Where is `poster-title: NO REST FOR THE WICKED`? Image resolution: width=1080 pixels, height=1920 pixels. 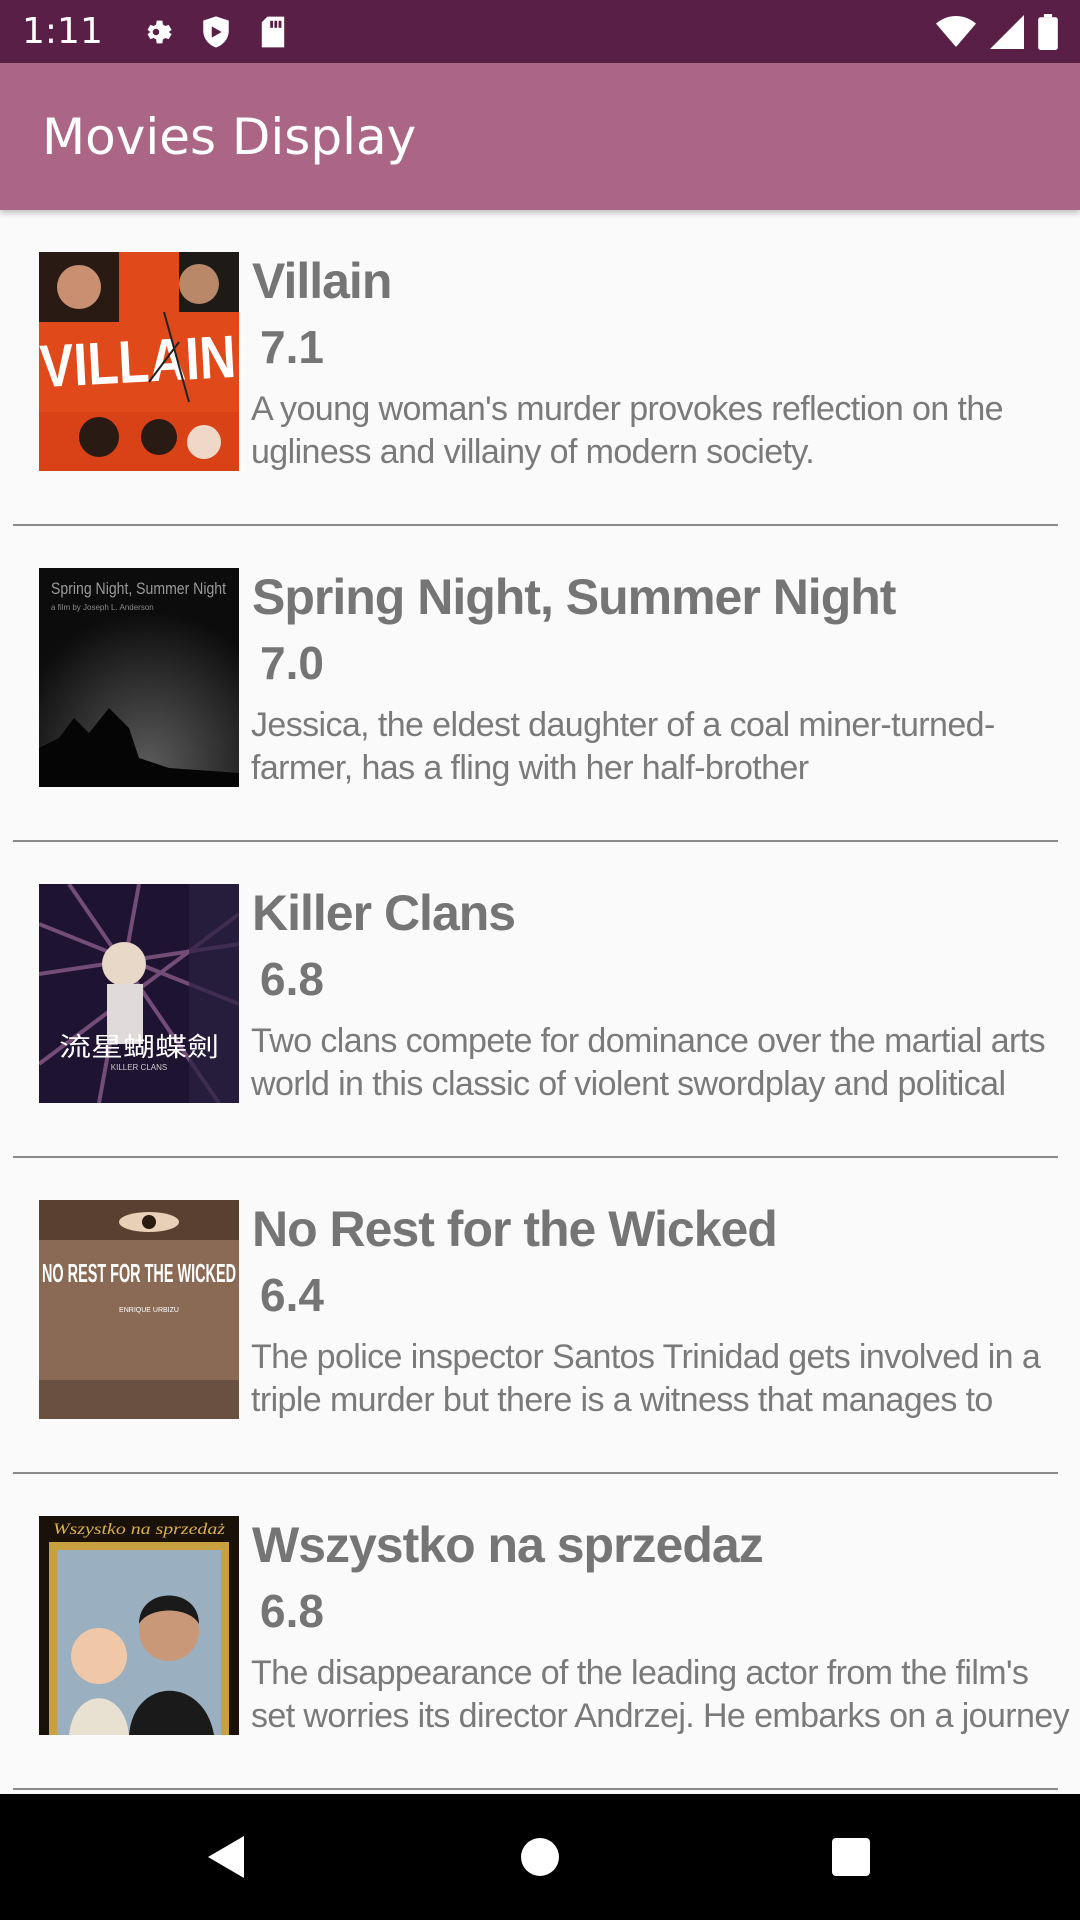 poster-title: NO REST FOR THE WICKED is located at coordinates (139, 1273).